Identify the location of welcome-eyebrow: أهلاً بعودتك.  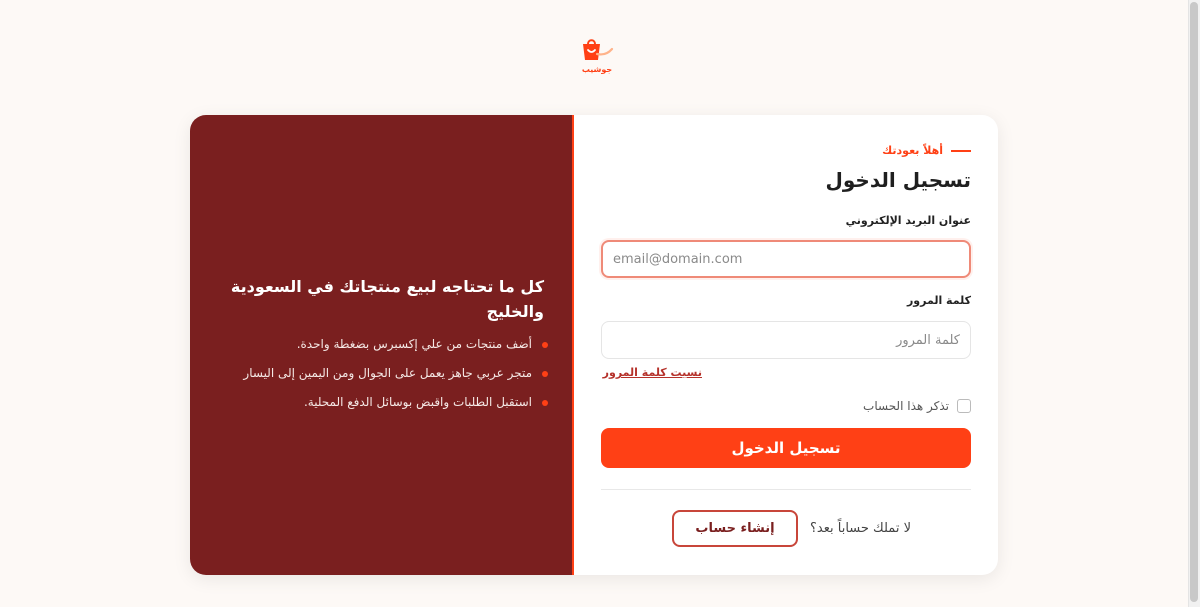
(926, 150).